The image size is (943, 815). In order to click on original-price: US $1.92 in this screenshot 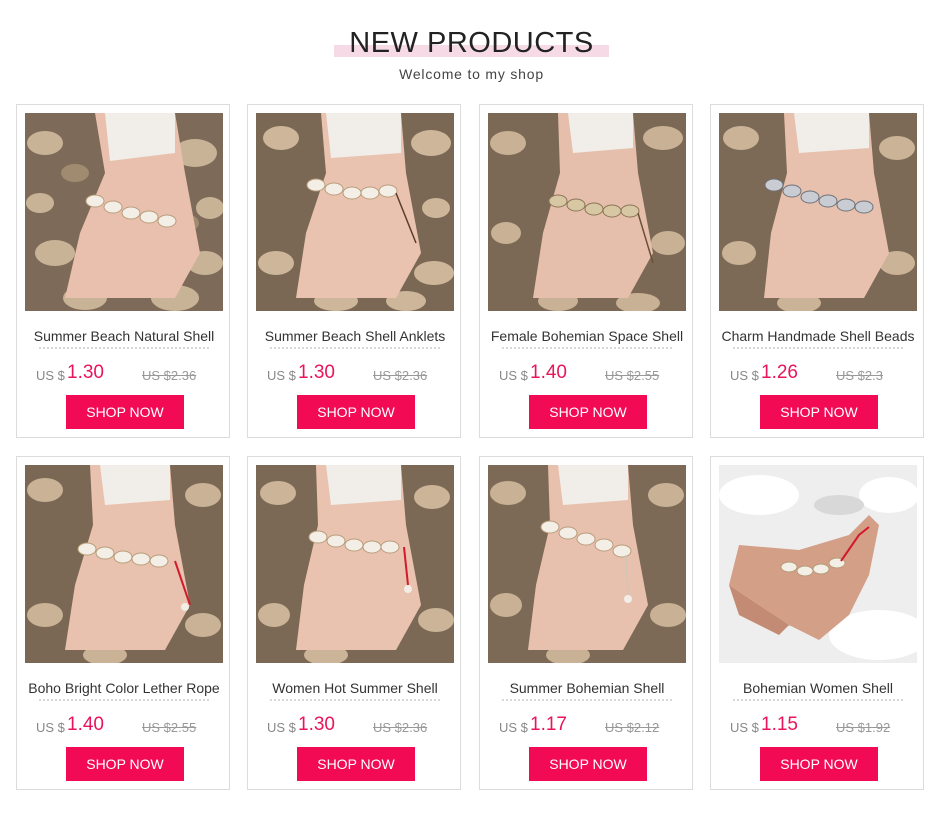, I will do `click(863, 727)`.